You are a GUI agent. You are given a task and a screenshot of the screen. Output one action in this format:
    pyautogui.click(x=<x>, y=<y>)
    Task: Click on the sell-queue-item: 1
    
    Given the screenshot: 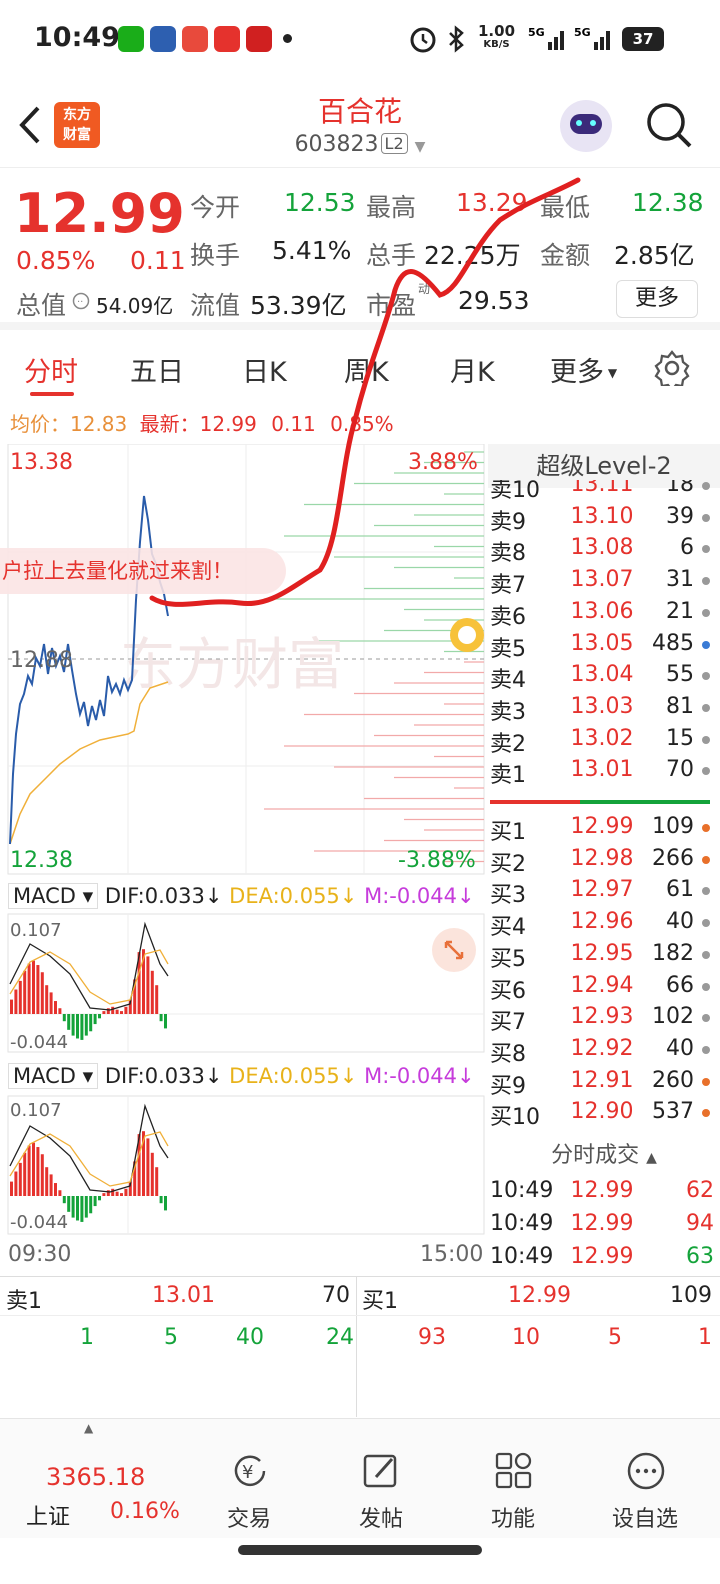 What is the action you would take?
    pyautogui.click(x=87, y=1337)
    